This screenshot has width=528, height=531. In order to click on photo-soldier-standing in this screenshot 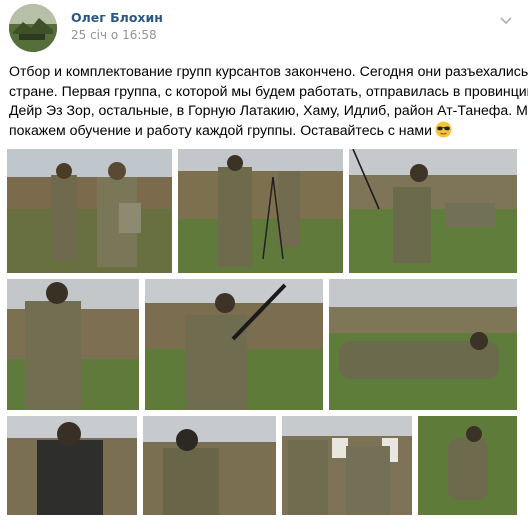, I will do `click(73, 344)`.